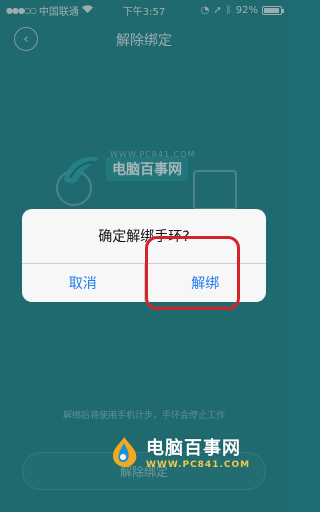 Image resolution: width=320 pixels, height=512 pixels. Describe the element at coordinates (124, 452) in the screenshot. I see `watermark-bottom-logo` at that location.